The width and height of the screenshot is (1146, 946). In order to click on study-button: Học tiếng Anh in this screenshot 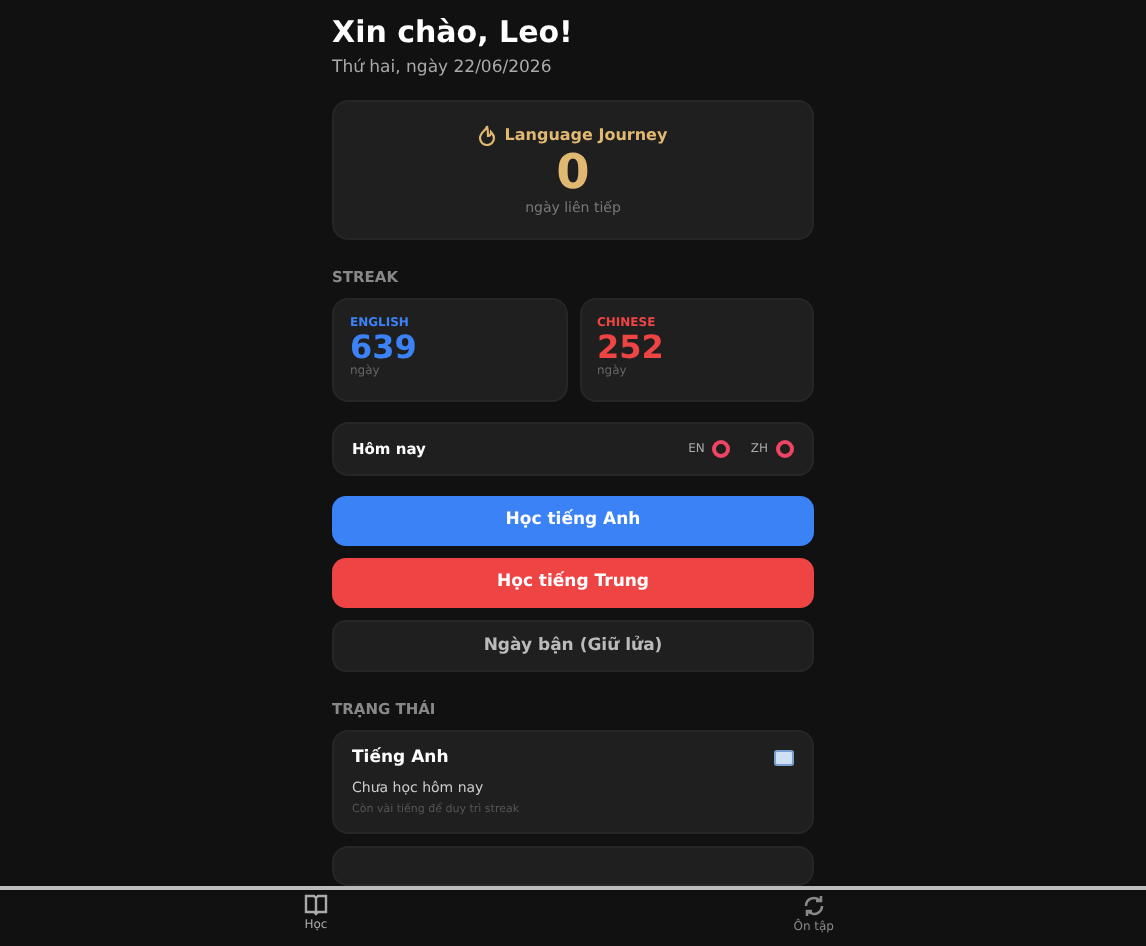, I will do `click(573, 520)`.